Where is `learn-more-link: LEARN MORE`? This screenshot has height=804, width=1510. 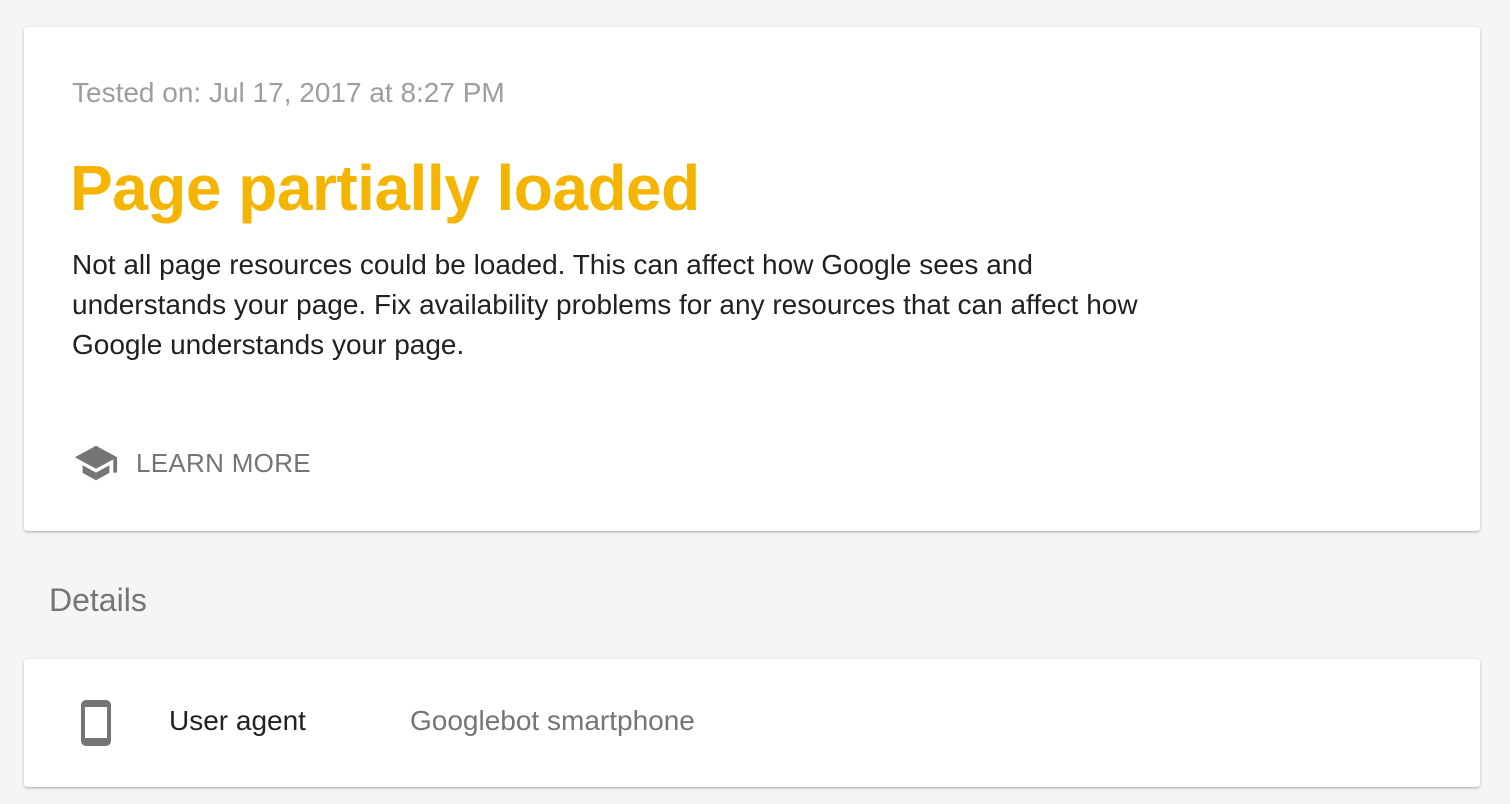 learn-more-link: LEARN MORE is located at coordinates (191, 463).